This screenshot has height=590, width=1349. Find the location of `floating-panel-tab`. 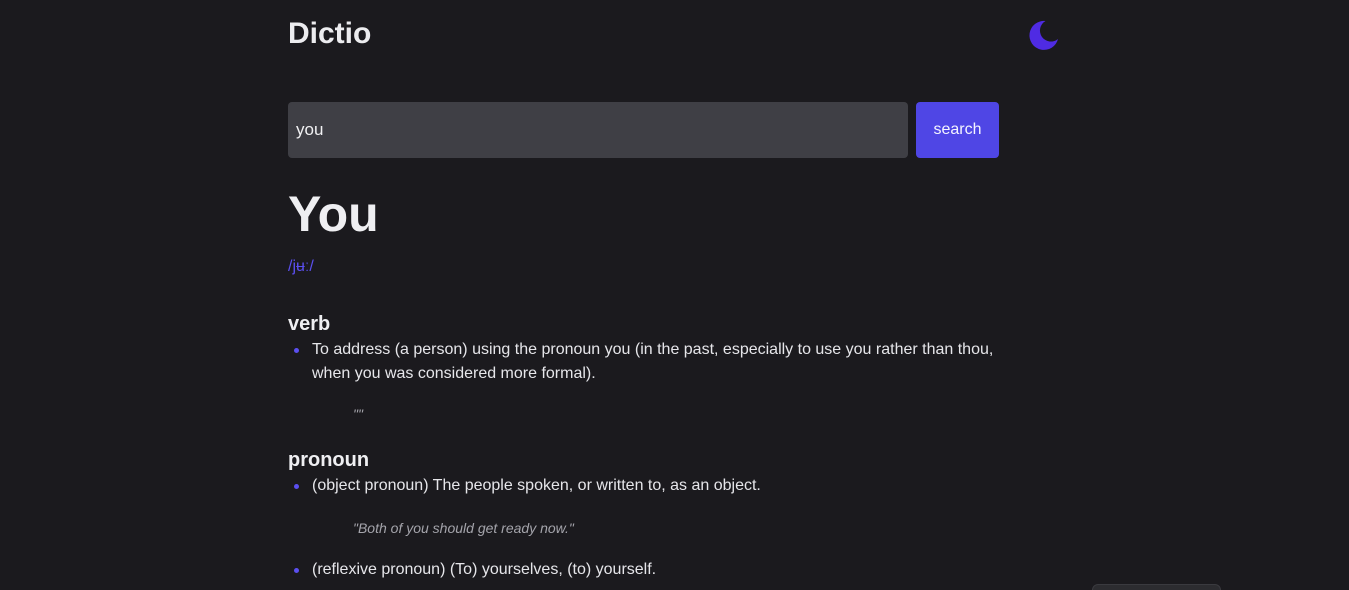

floating-panel-tab is located at coordinates (1156, 587).